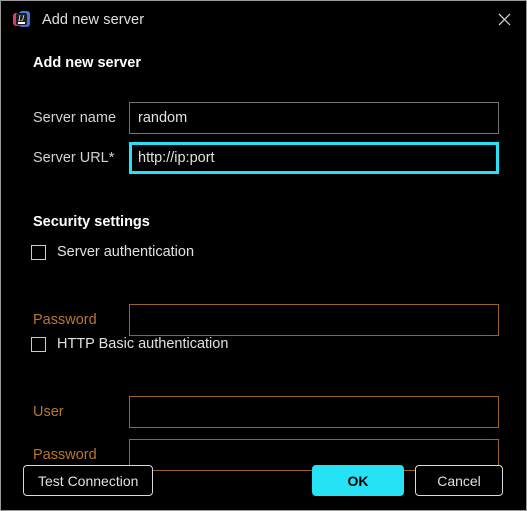 Image resolution: width=527 pixels, height=511 pixels. What do you see at coordinates (48, 412) in the screenshot?
I see `http-basic-user-label: User` at bounding box center [48, 412].